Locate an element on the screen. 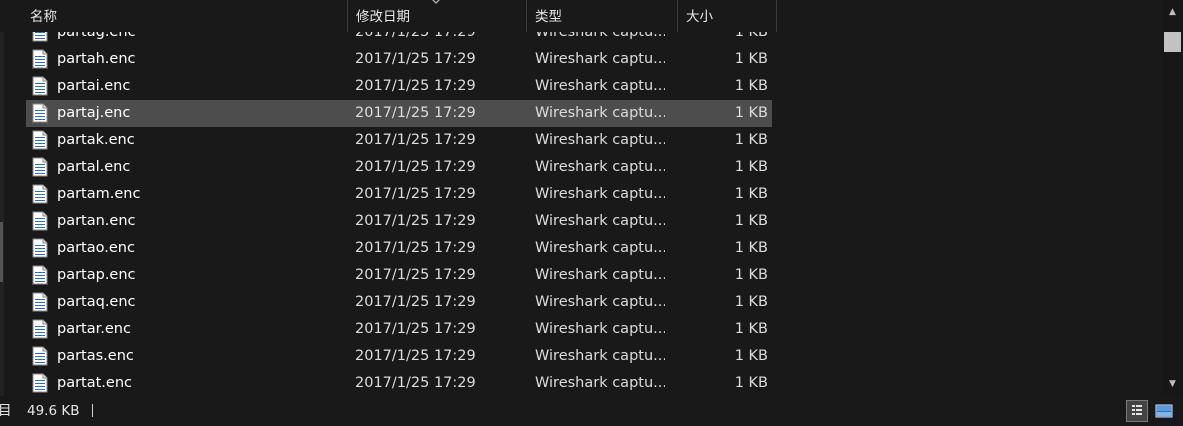 The height and width of the screenshot is (426, 1183). column-header-size: 大小 is located at coordinates (727, 16).